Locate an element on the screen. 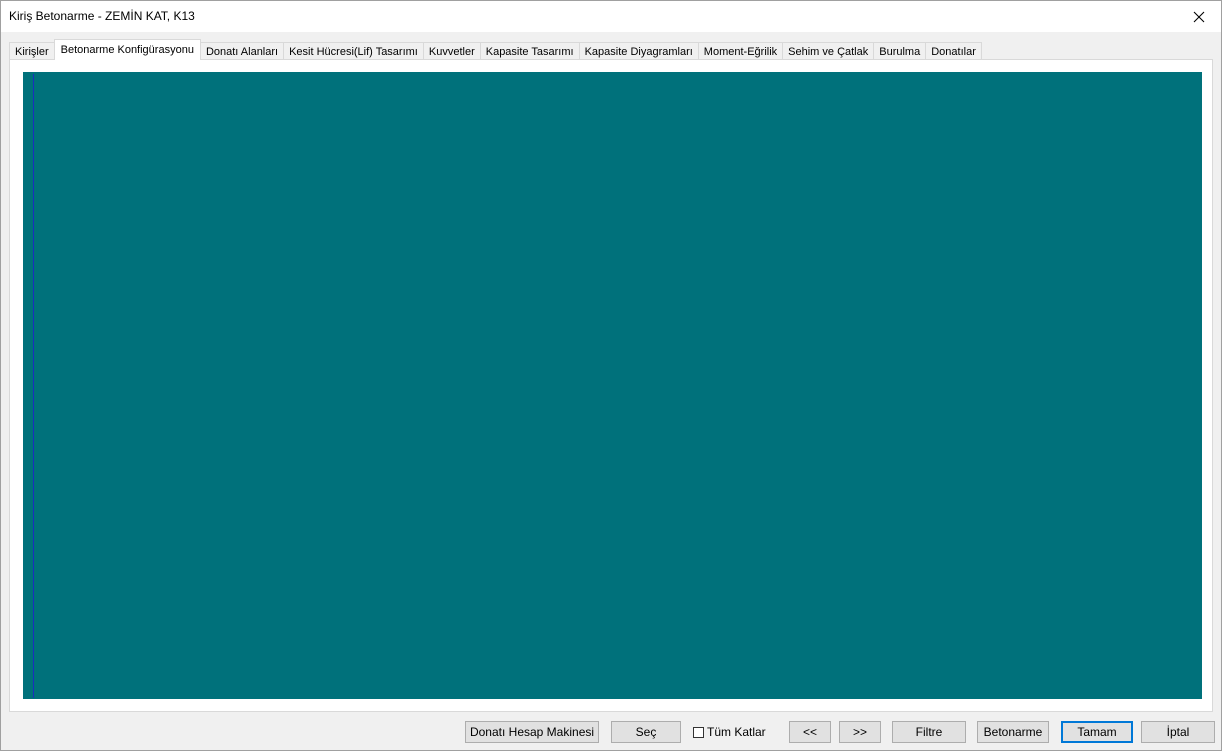  tab-sehim-ve-catlak: Sehim ve Çatlak is located at coordinates (828, 51).